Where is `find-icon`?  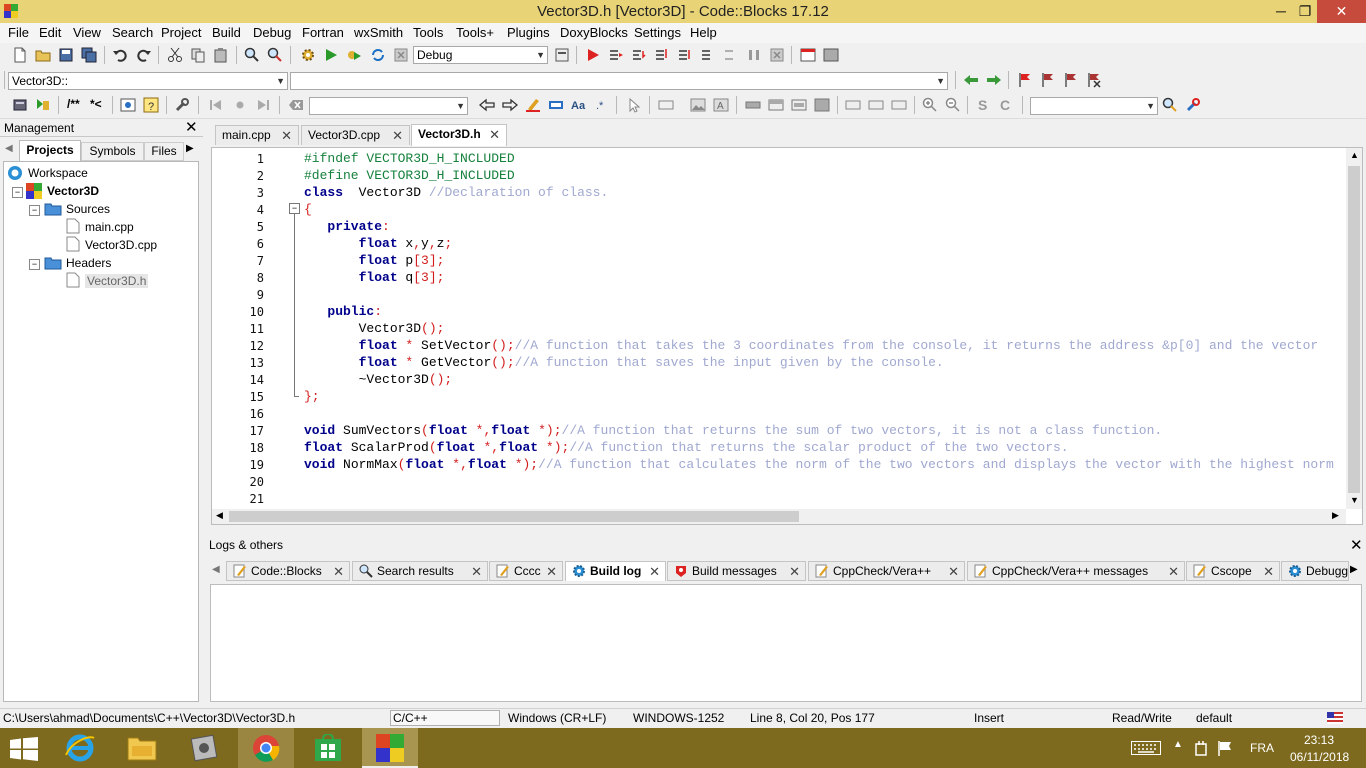 find-icon is located at coordinates (252, 55).